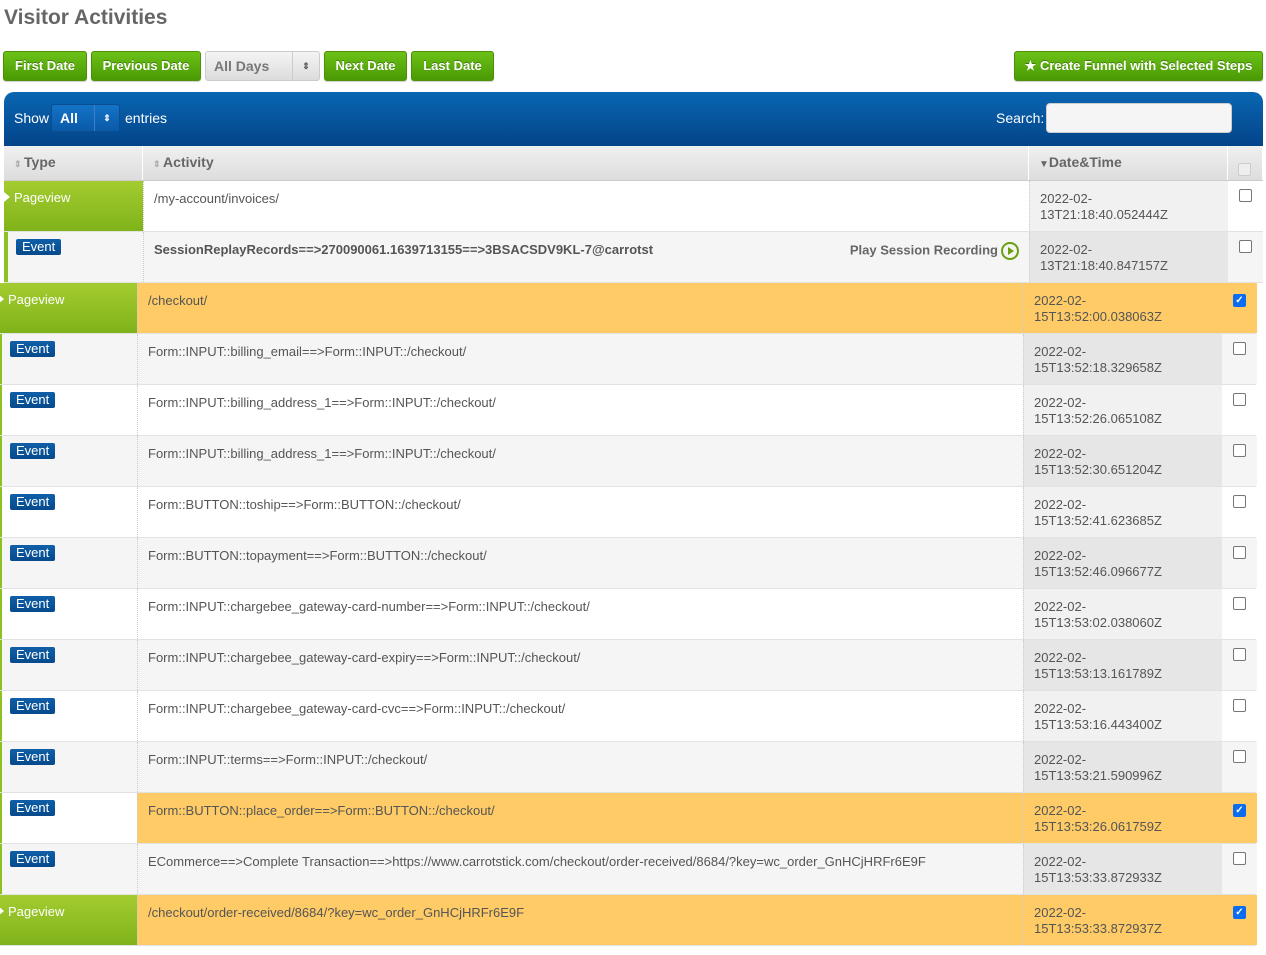  Describe the element at coordinates (1098, 461) in the screenshot. I see `datetime-text: 2022-02-15T13:52:30.651204Z` at that location.